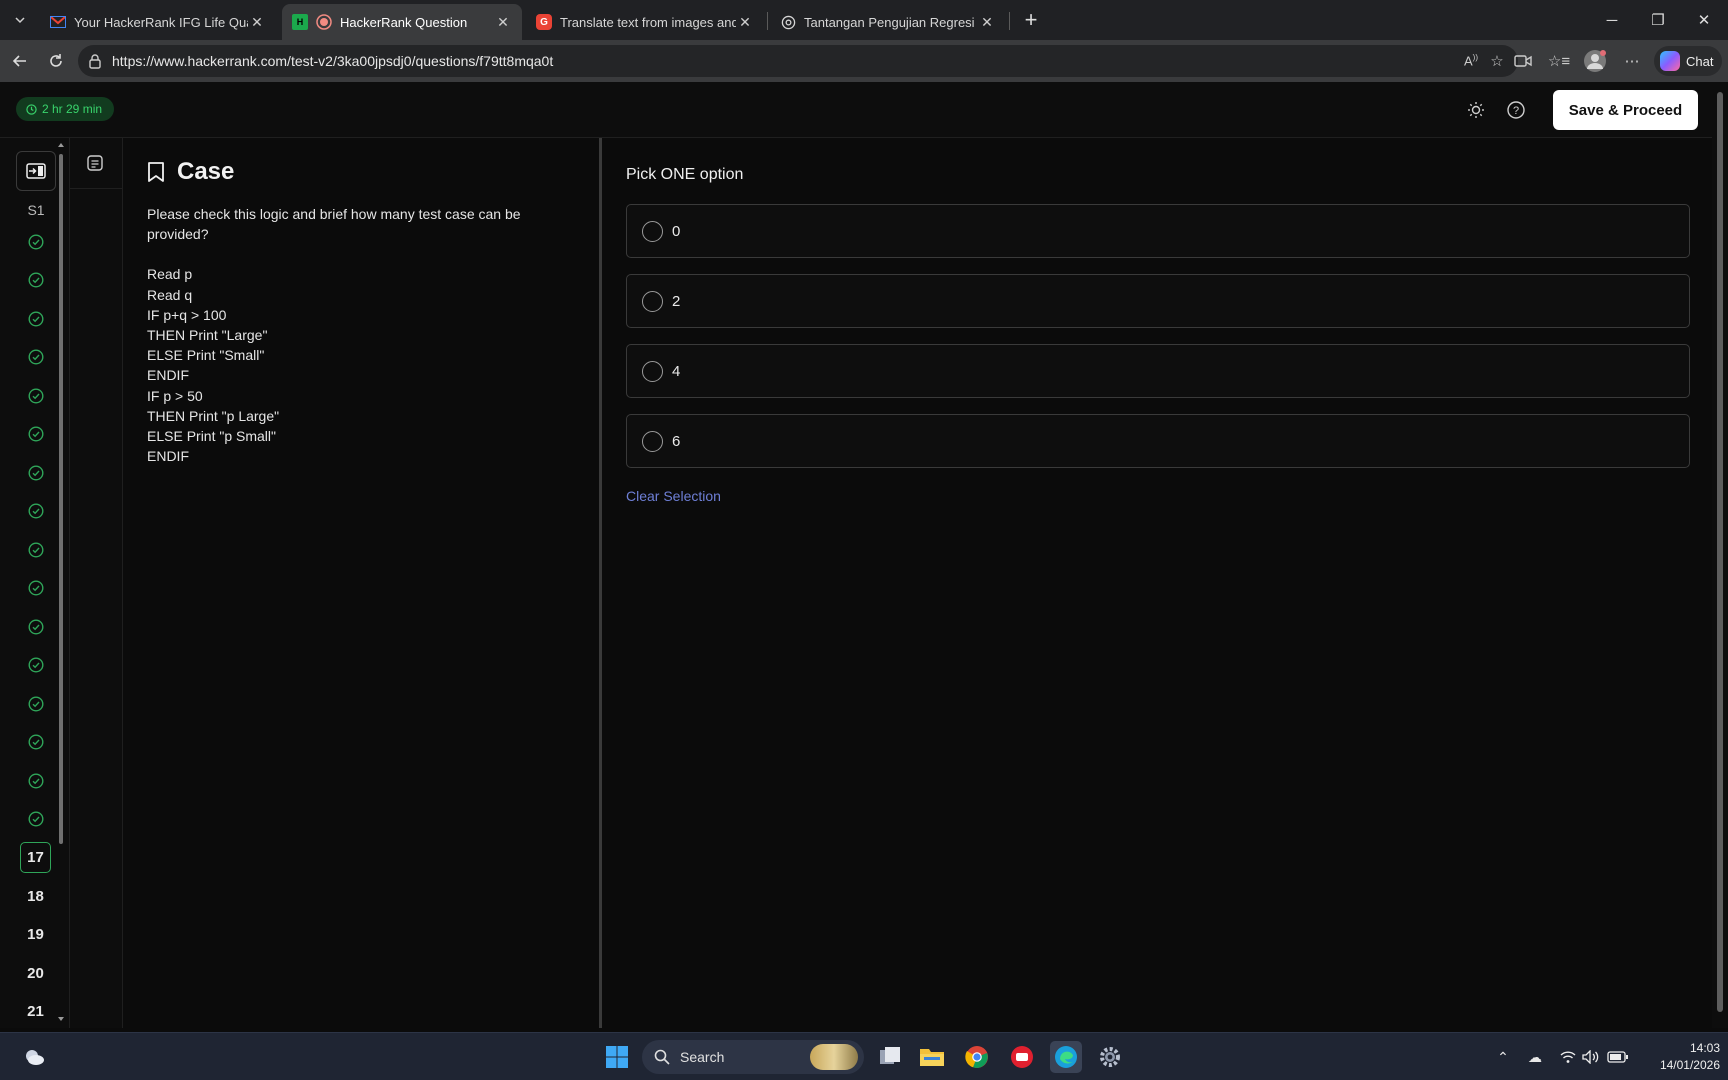 This screenshot has width=1728, height=1080. What do you see at coordinates (834, 1057) in the screenshot?
I see `search-highlight-icon` at bounding box center [834, 1057].